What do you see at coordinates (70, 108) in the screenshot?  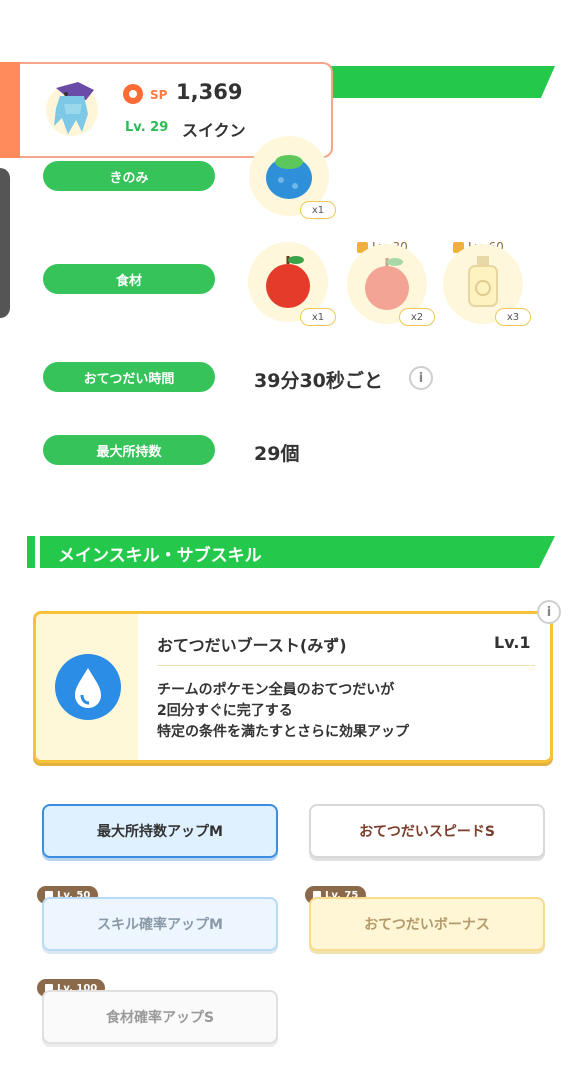 I see `pokemon-icon` at bounding box center [70, 108].